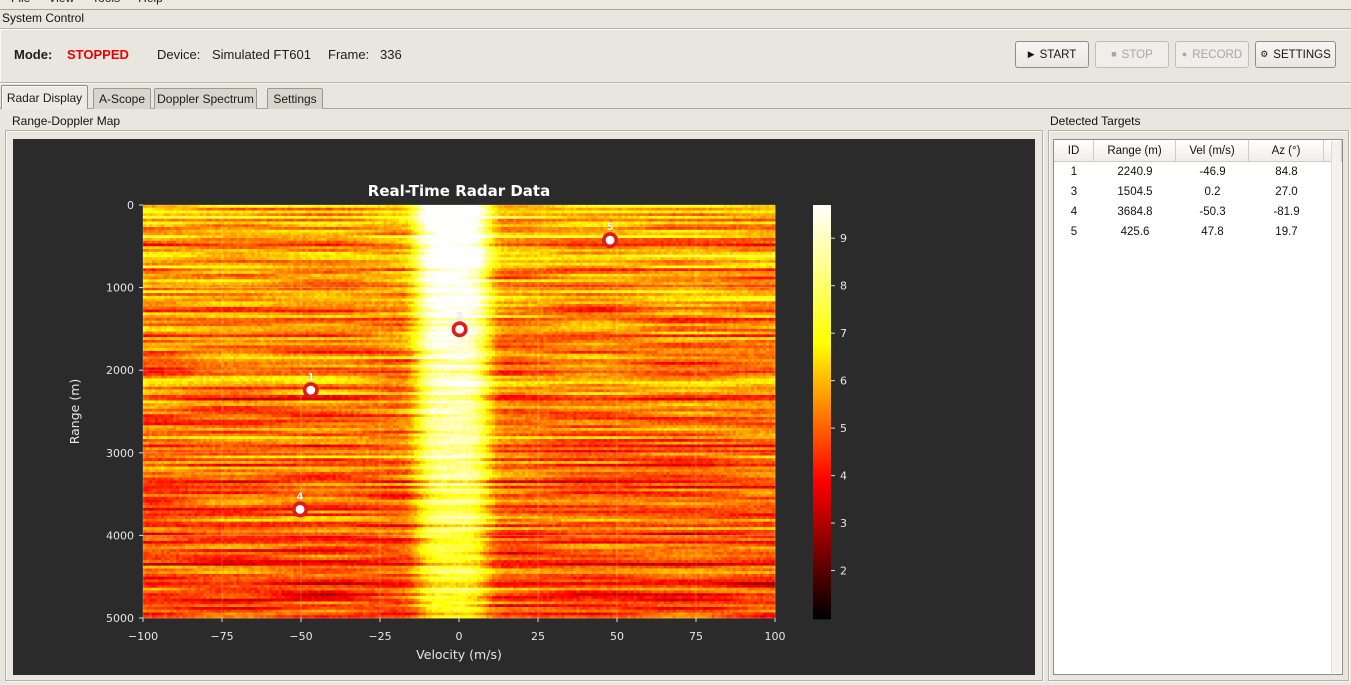 The height and width of the screenshot is (685, 1351). Describe the element at coordinates (98, 54) in the screenshot. I see `mode-value: STOPPED` at that location.